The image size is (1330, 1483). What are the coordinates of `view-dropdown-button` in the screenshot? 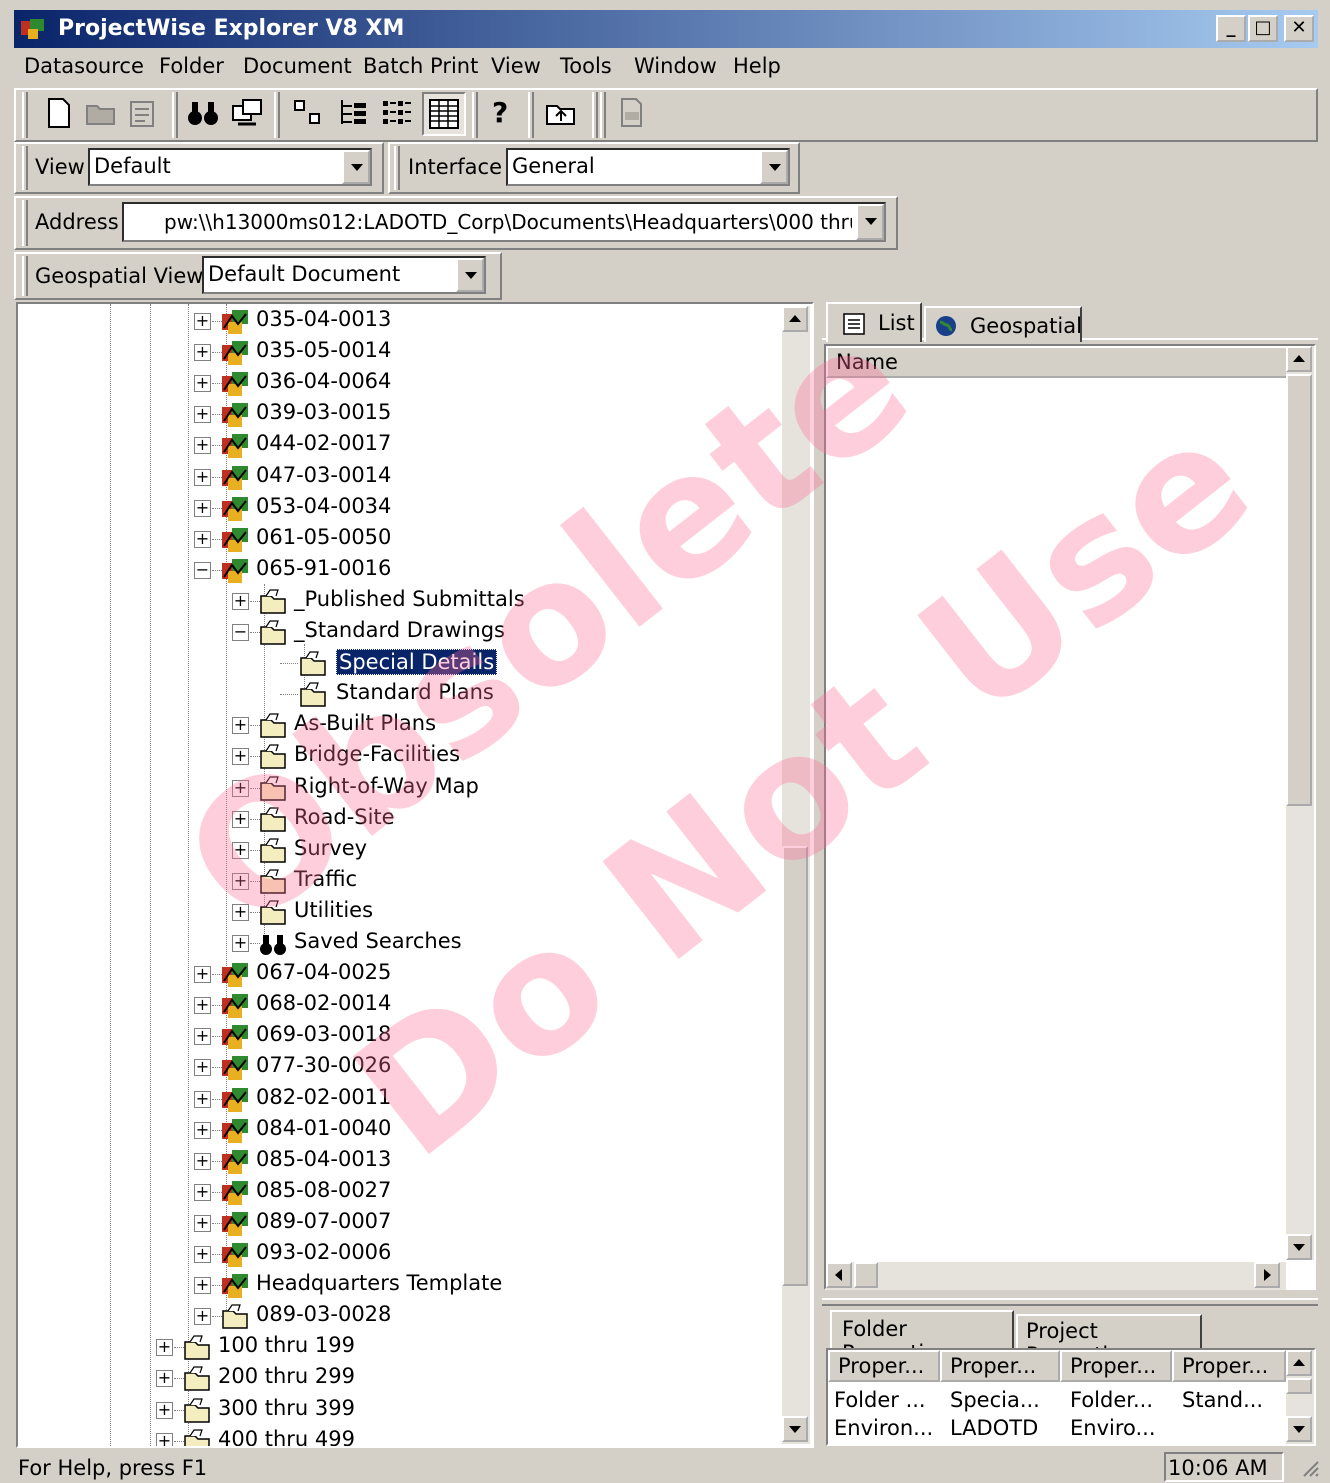 It's located at (356, 167).